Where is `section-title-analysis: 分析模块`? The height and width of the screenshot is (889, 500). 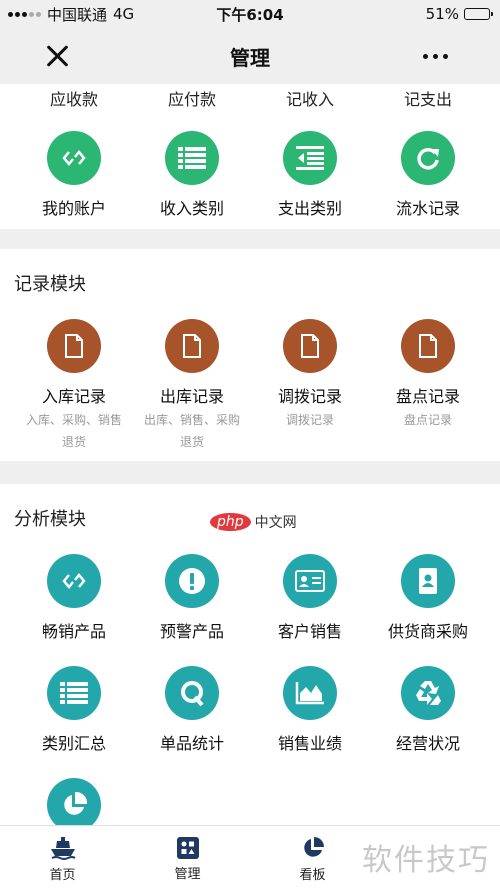
section-title-analysis: 分析模块 is located at coordinates (50, 519).